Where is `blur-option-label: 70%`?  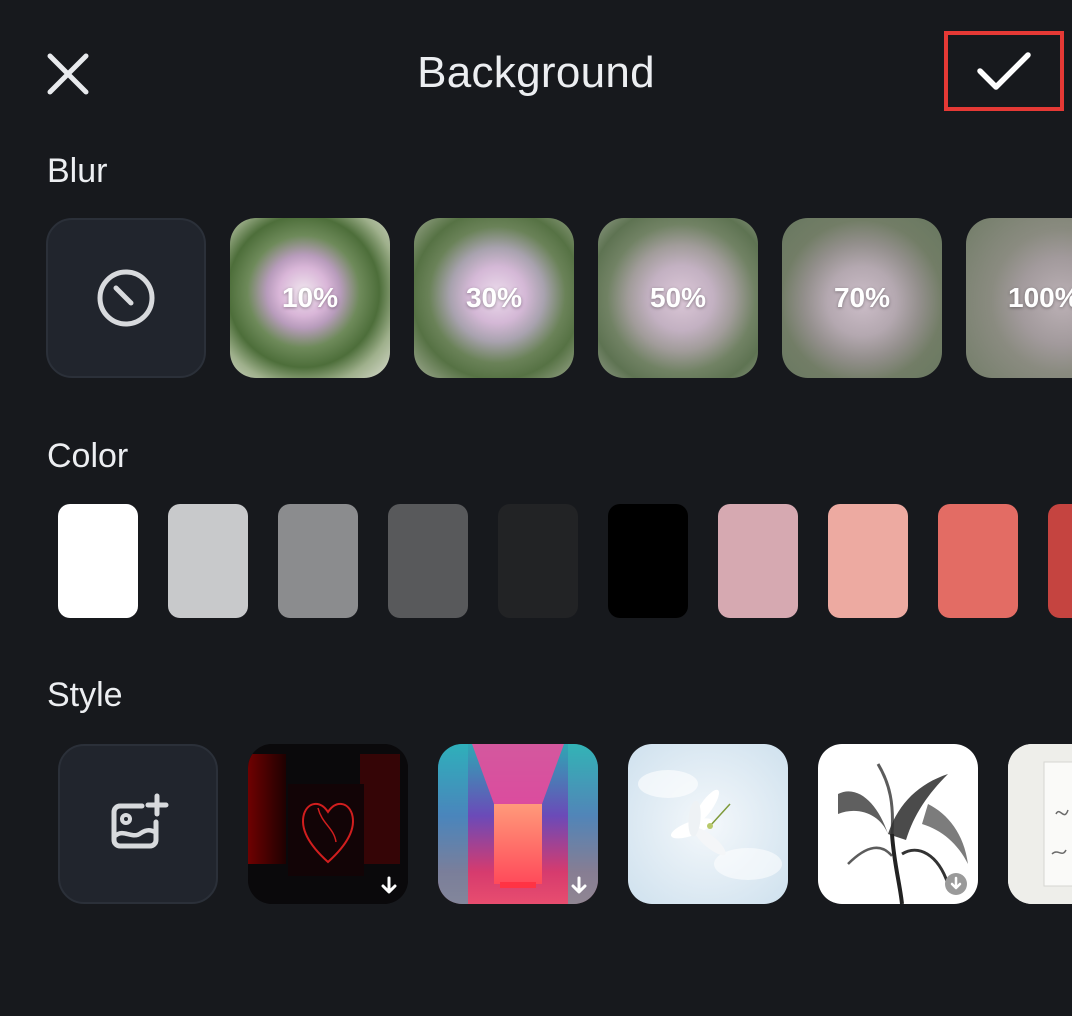
blur-option-label: 70% is located at coordinates (862, 297).